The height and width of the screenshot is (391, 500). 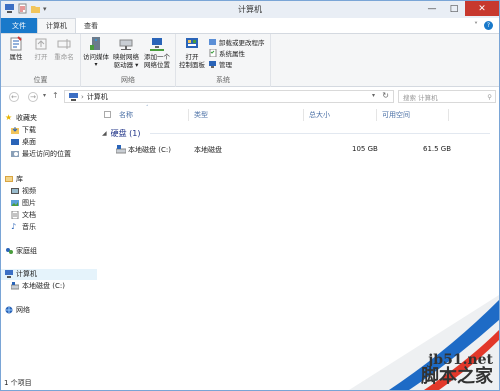 What do you see at coordinates (40, 80) in the screenshot?
I see `location-group-label: 位置` at bounding box center [40, 80].